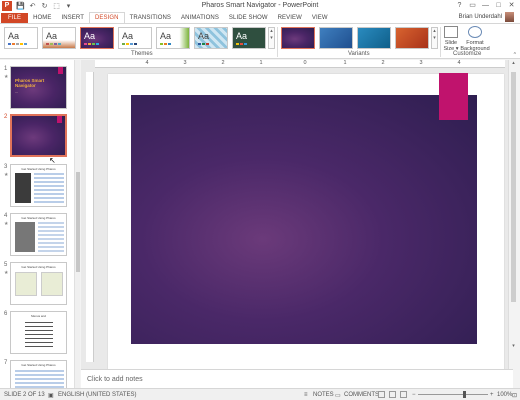 The height and width of the screenshot is (400, 520). Describe the element at coordinates (150, 18) in the screenshot. I see `tab-transitions: TRANSITIONS` at that location.